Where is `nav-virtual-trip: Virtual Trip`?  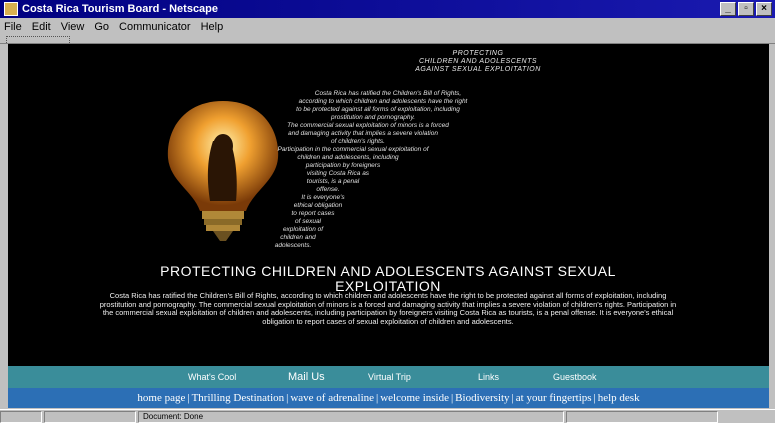
nav-virtual-trip: Virtual Trip is located at coordinates (389, 377).